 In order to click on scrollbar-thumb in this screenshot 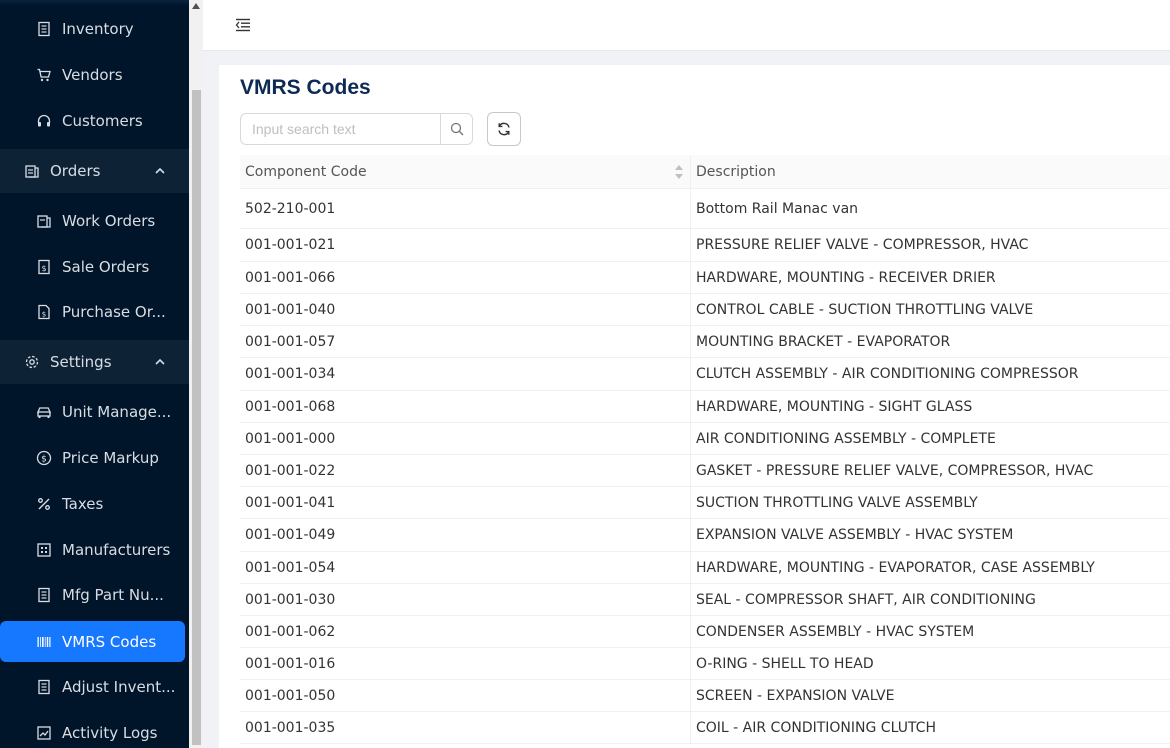, I will do `click(196, 417)`.